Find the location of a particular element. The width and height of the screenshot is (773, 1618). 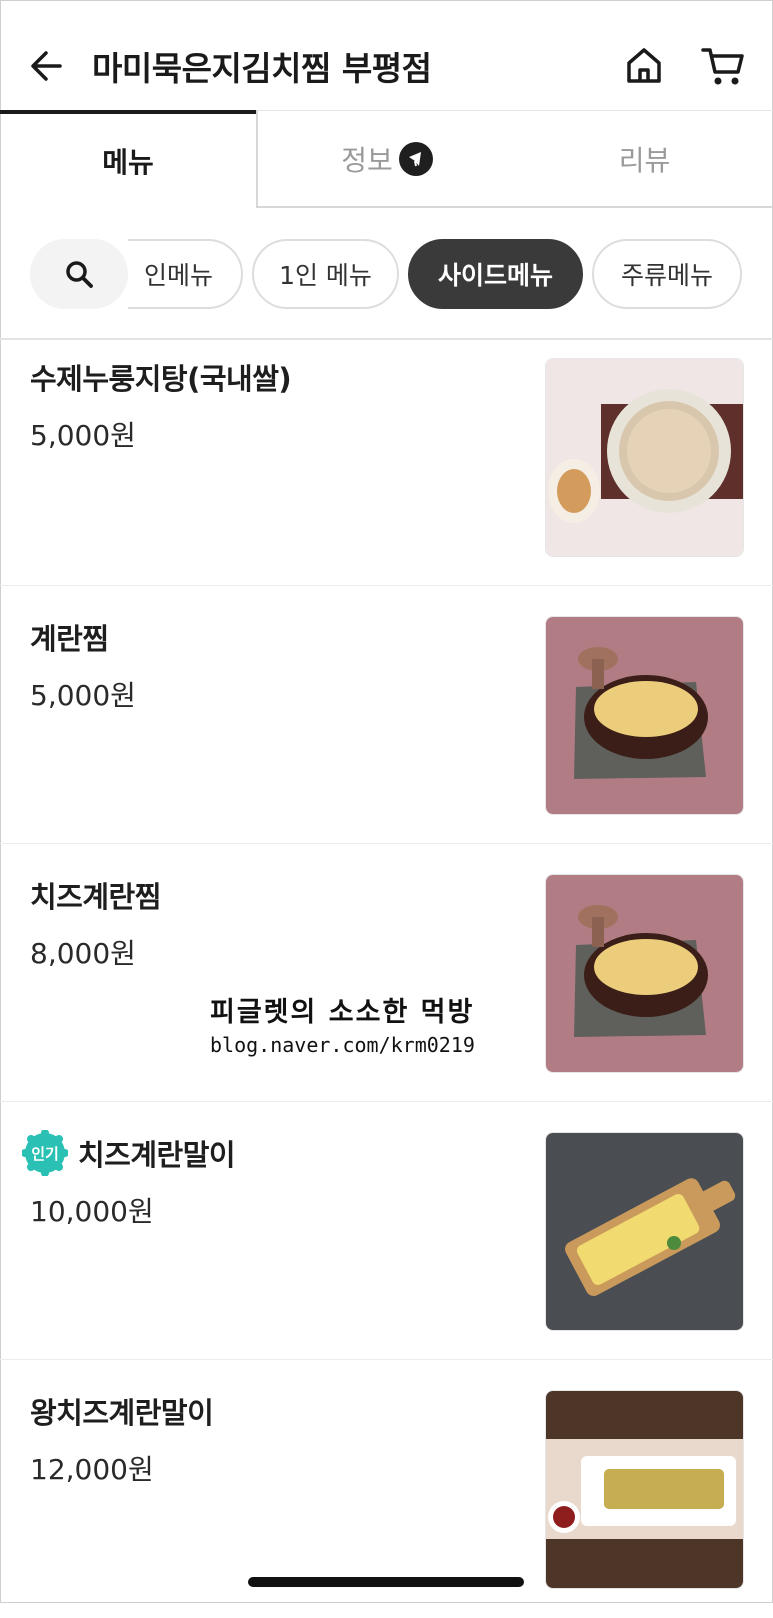

menu-item-name: 왕치즈계란말이 is located at coordinates (122, 1413).